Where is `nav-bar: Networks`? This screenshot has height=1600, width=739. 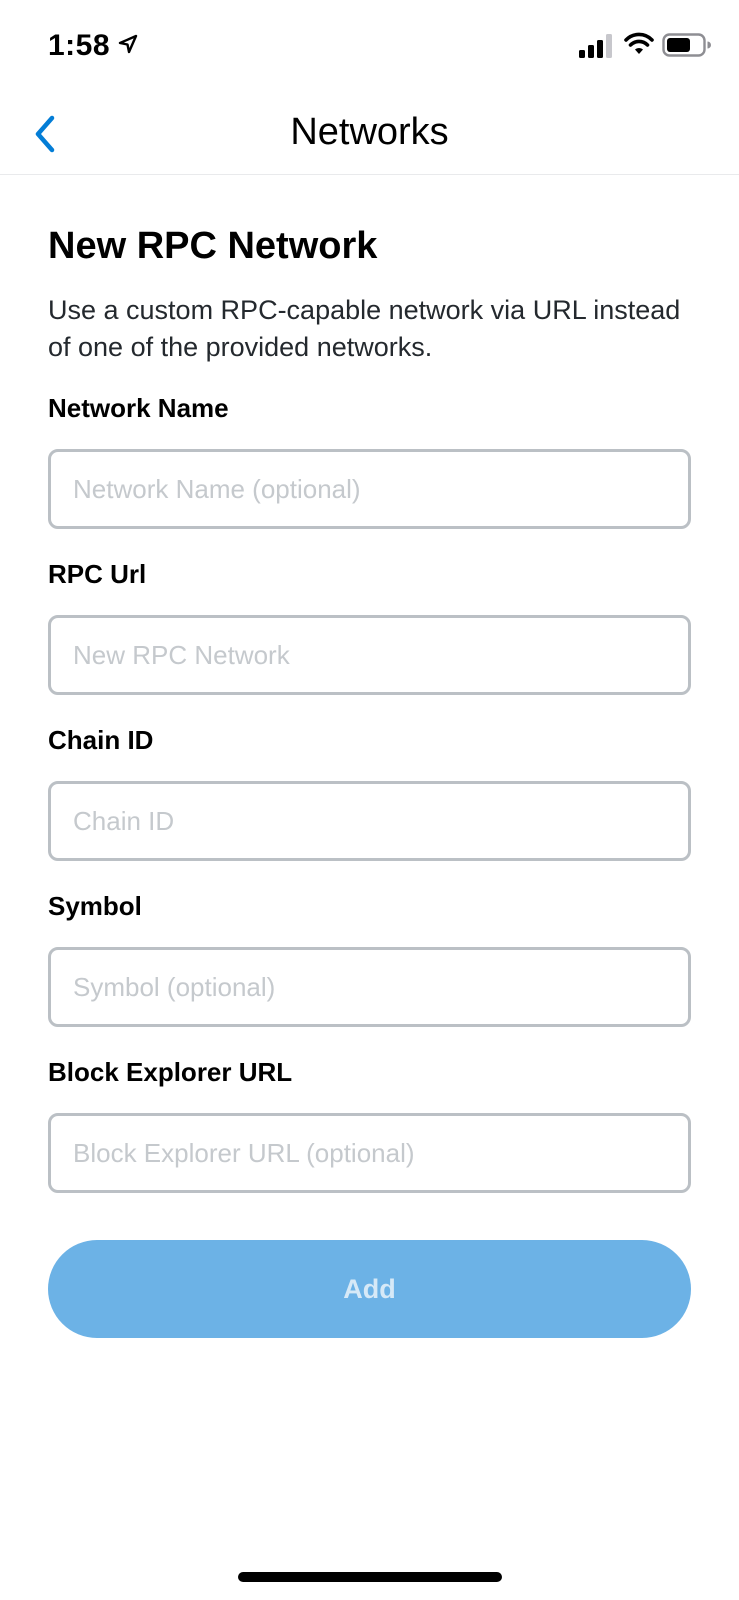 nav-bar: Networks is located at coordinates (369, 133).